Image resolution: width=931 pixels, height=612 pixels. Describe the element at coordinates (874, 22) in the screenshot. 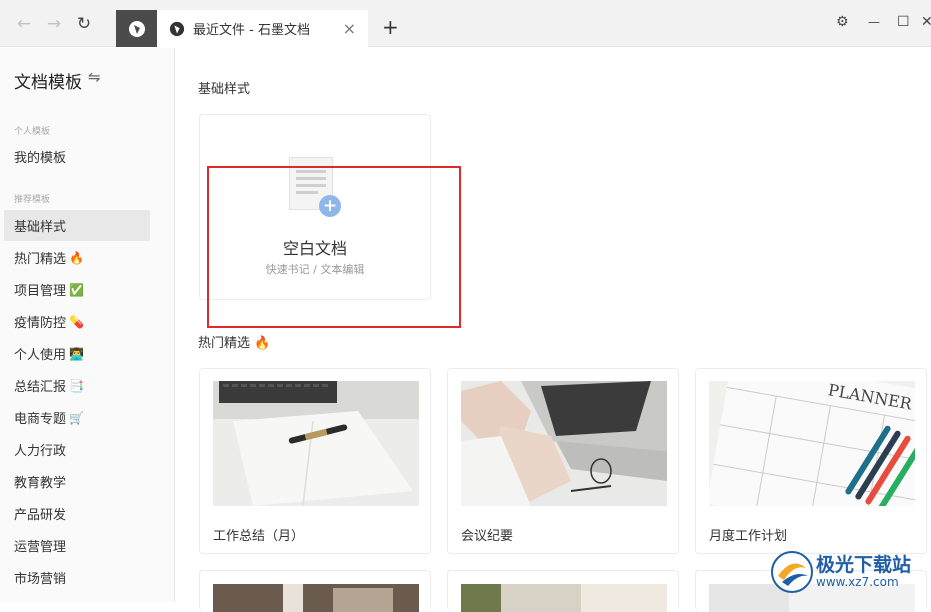

I see `minimize-icon: —` at that location.